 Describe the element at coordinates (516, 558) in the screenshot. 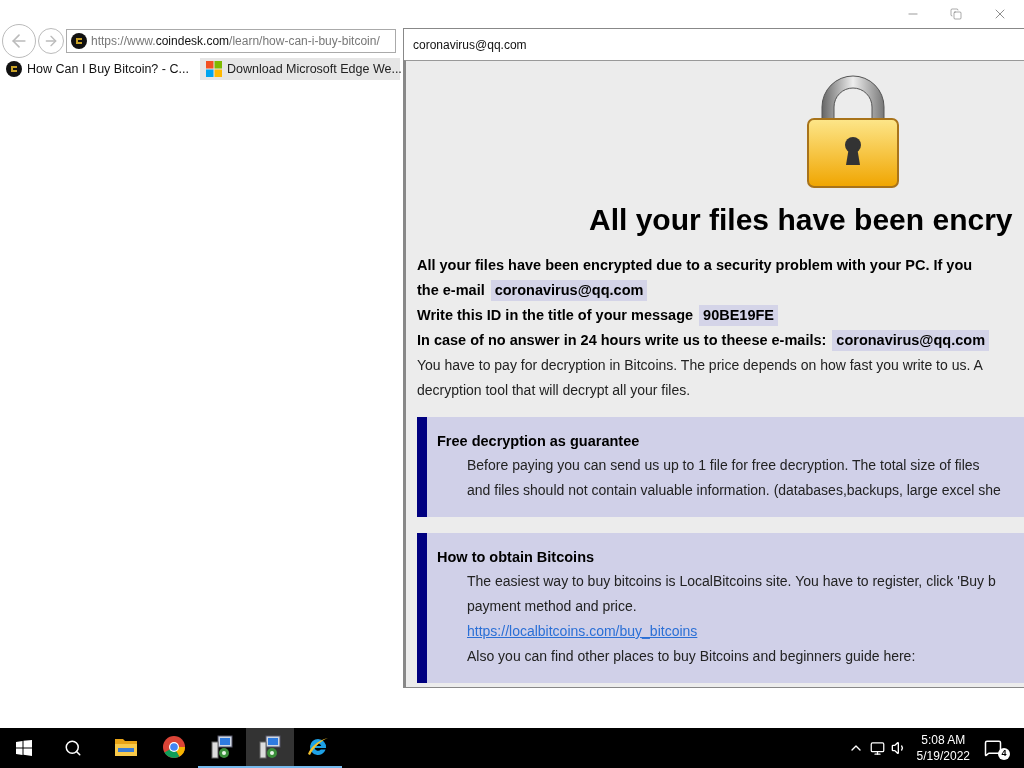

I see `panel-title: How to obtain Bitcoins` at that location.